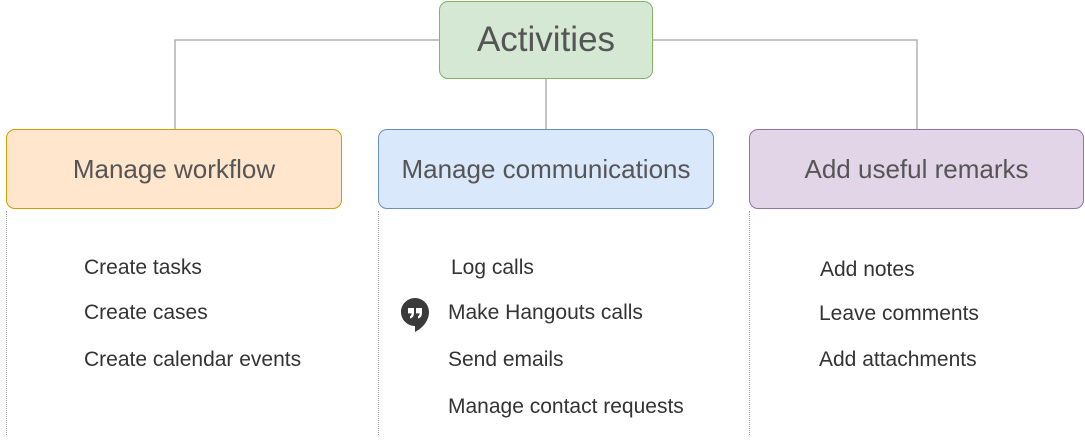  I want to click on list-item-log-calls: Log calls, so click(492, 267).